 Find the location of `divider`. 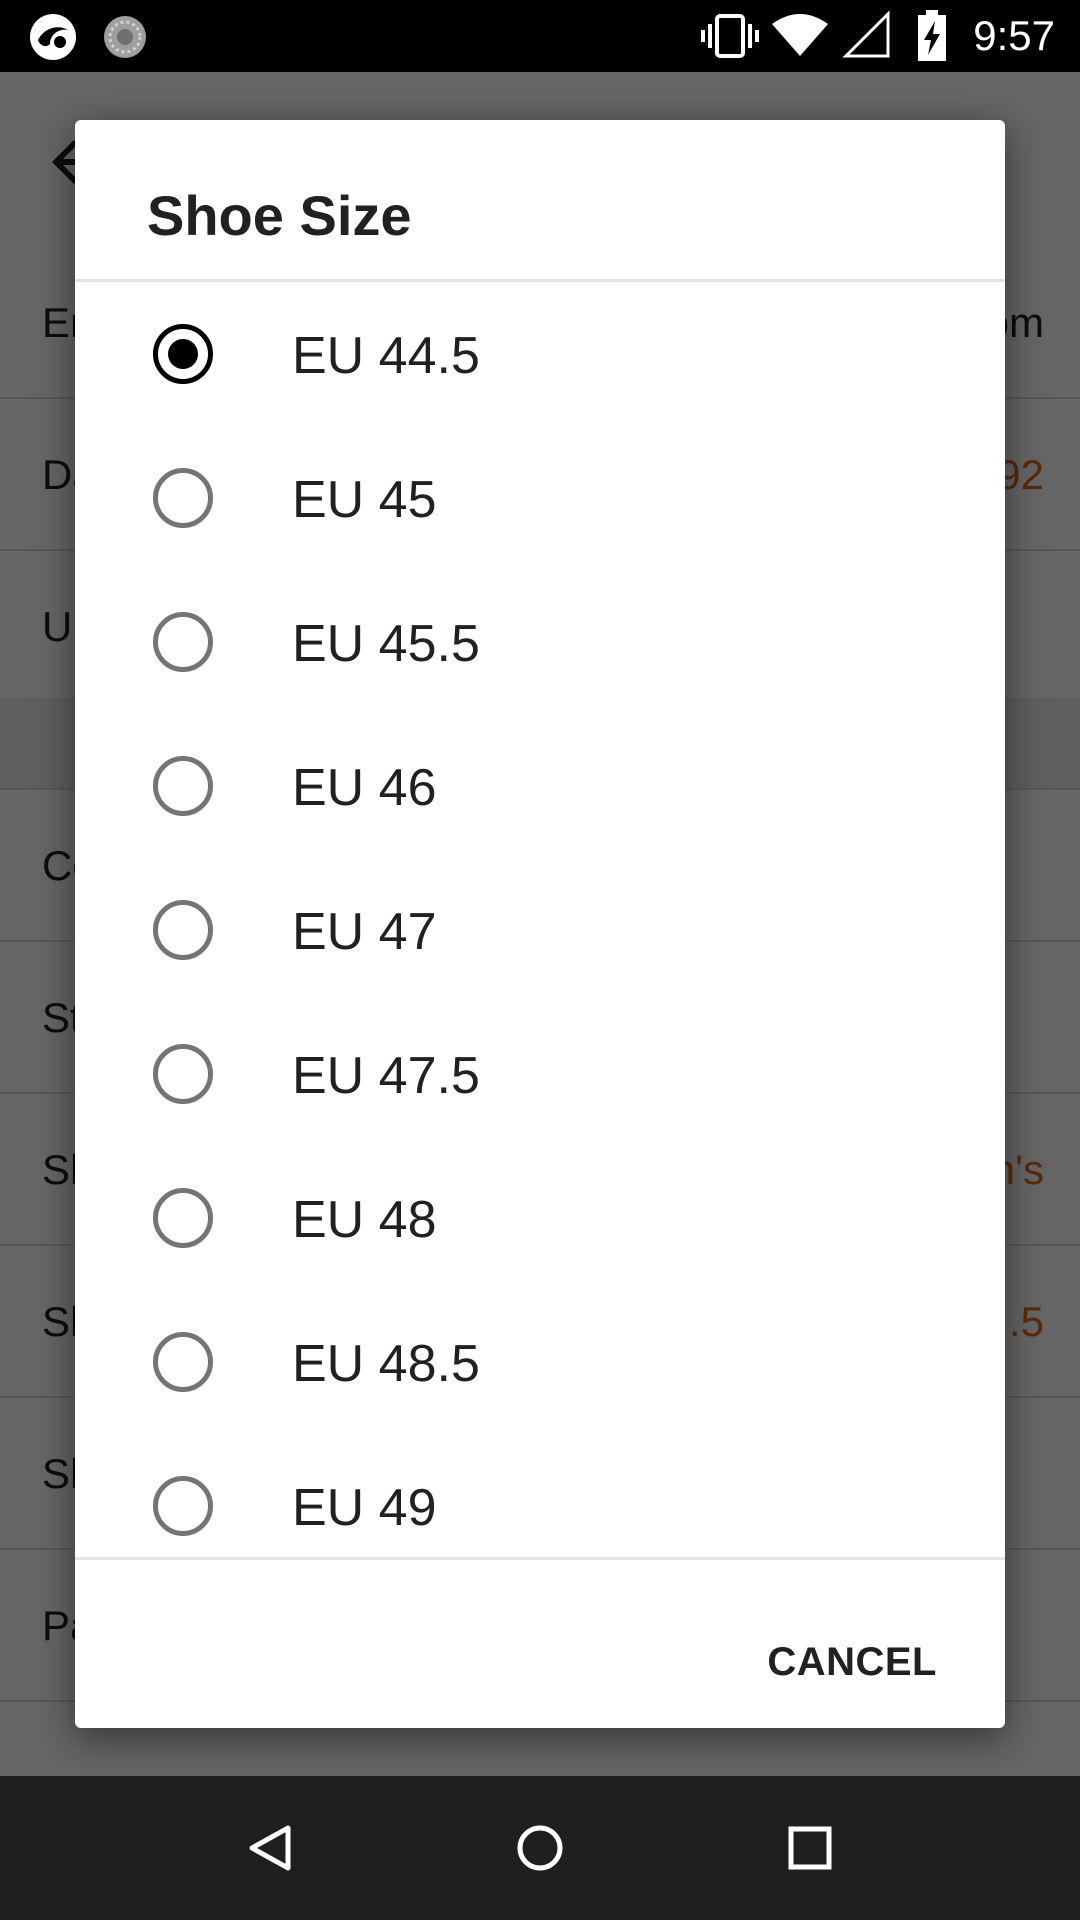

divider is located at coordinates (540, 1558).